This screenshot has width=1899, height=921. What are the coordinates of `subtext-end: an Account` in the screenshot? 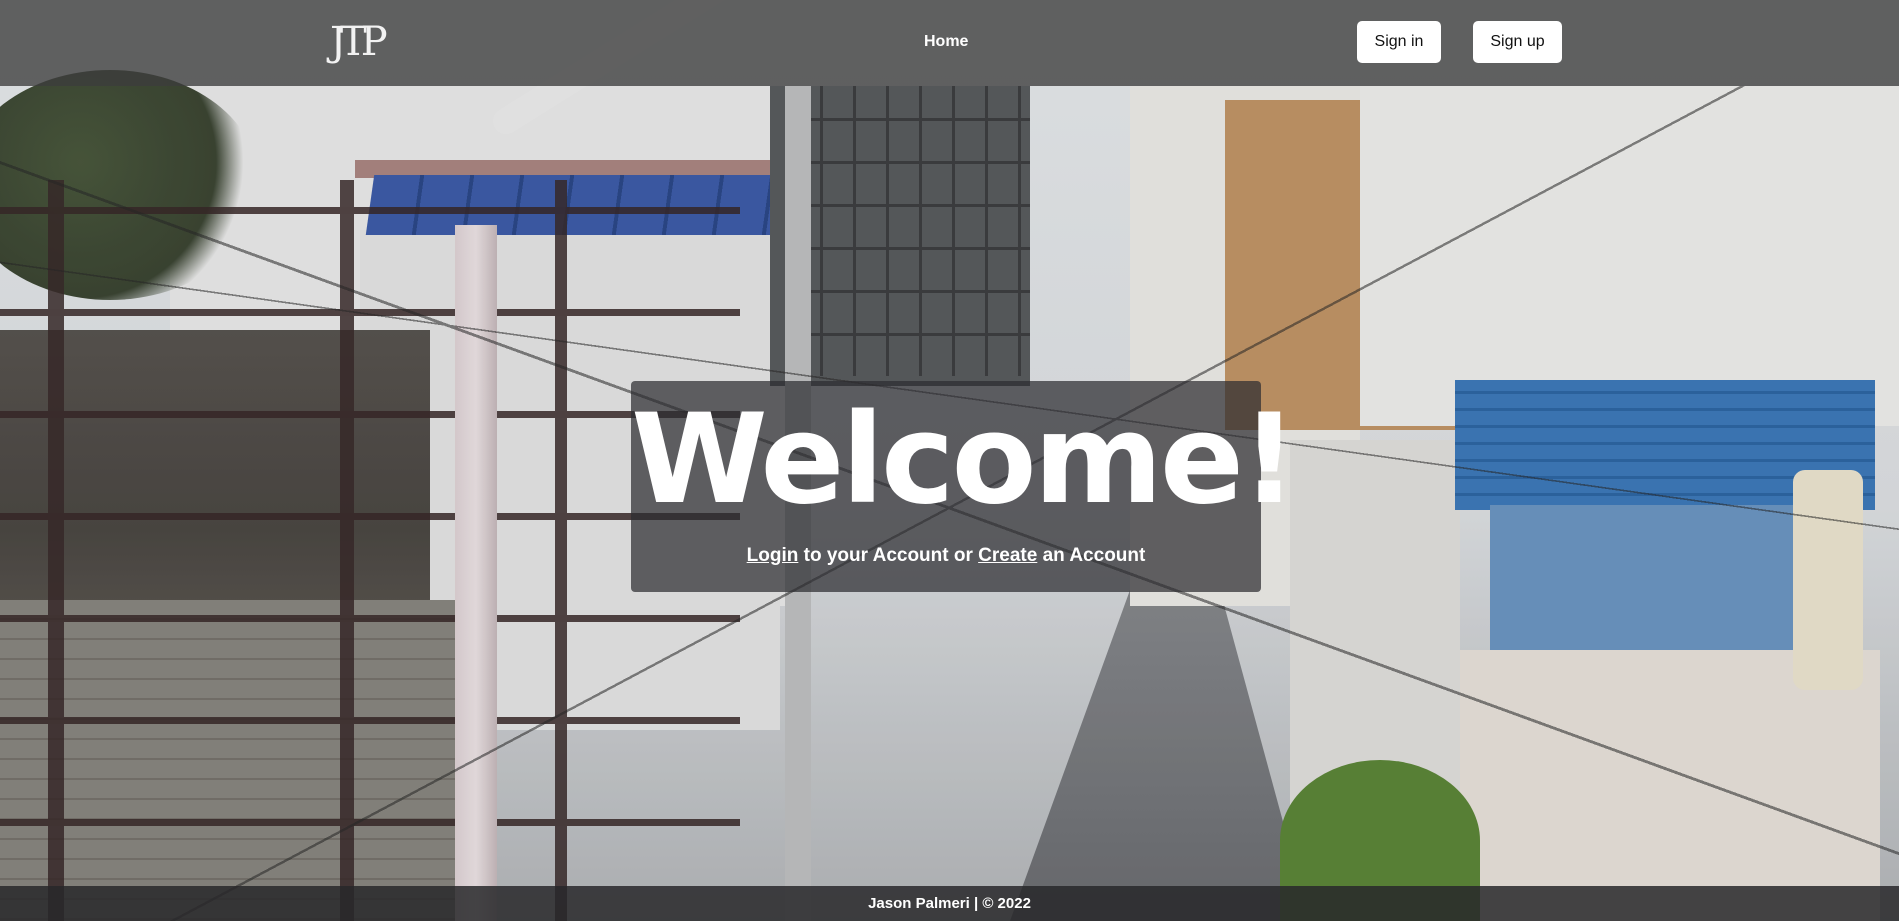 It's located at (1091, 555).